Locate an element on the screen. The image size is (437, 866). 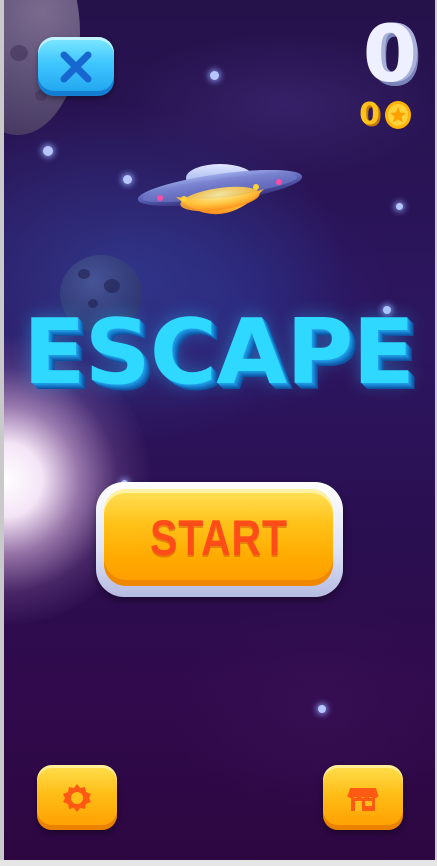
coin-count: 0 is located at coordinates (369, 114).